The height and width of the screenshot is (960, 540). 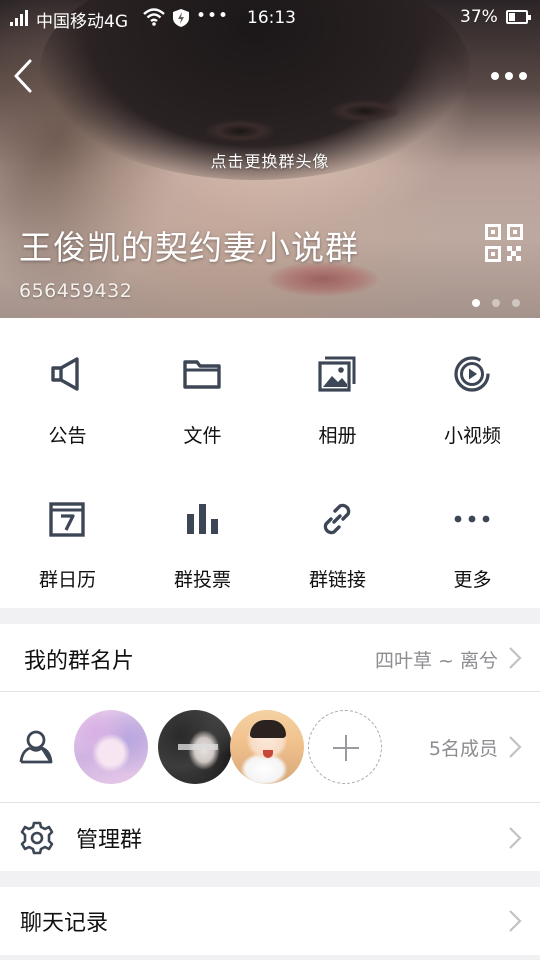 I want to click on chat-history-title: 聊天记录, so click(x=64, y=923).